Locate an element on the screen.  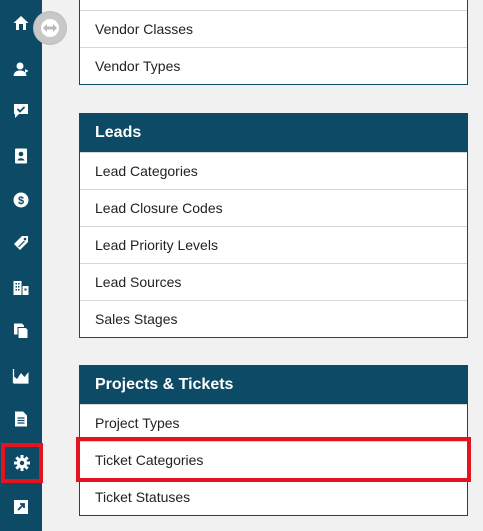
sidebar: $ is located at coordinates (21, 265).